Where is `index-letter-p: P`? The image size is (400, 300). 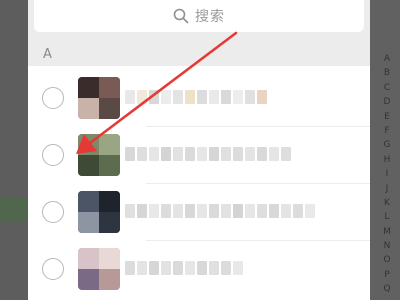
index-letter-p: P is located at coordinates (387, 275).